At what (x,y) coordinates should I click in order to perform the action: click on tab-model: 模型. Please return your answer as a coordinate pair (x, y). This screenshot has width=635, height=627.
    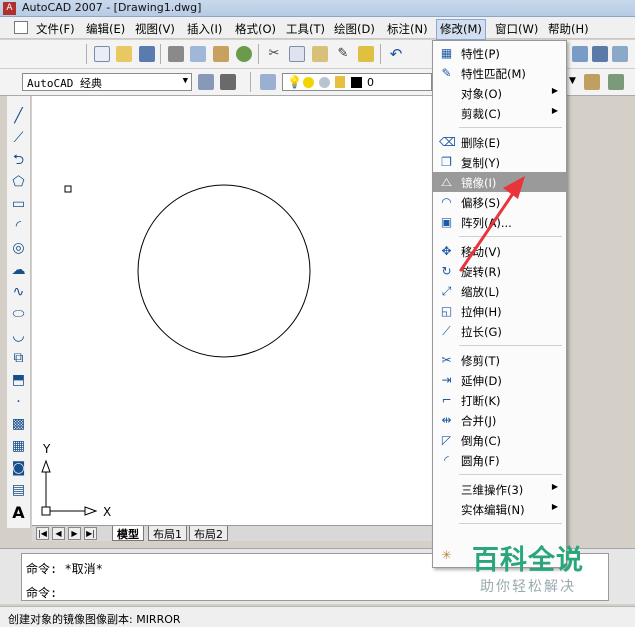
    Looking at the image, I should click on (128, 533).